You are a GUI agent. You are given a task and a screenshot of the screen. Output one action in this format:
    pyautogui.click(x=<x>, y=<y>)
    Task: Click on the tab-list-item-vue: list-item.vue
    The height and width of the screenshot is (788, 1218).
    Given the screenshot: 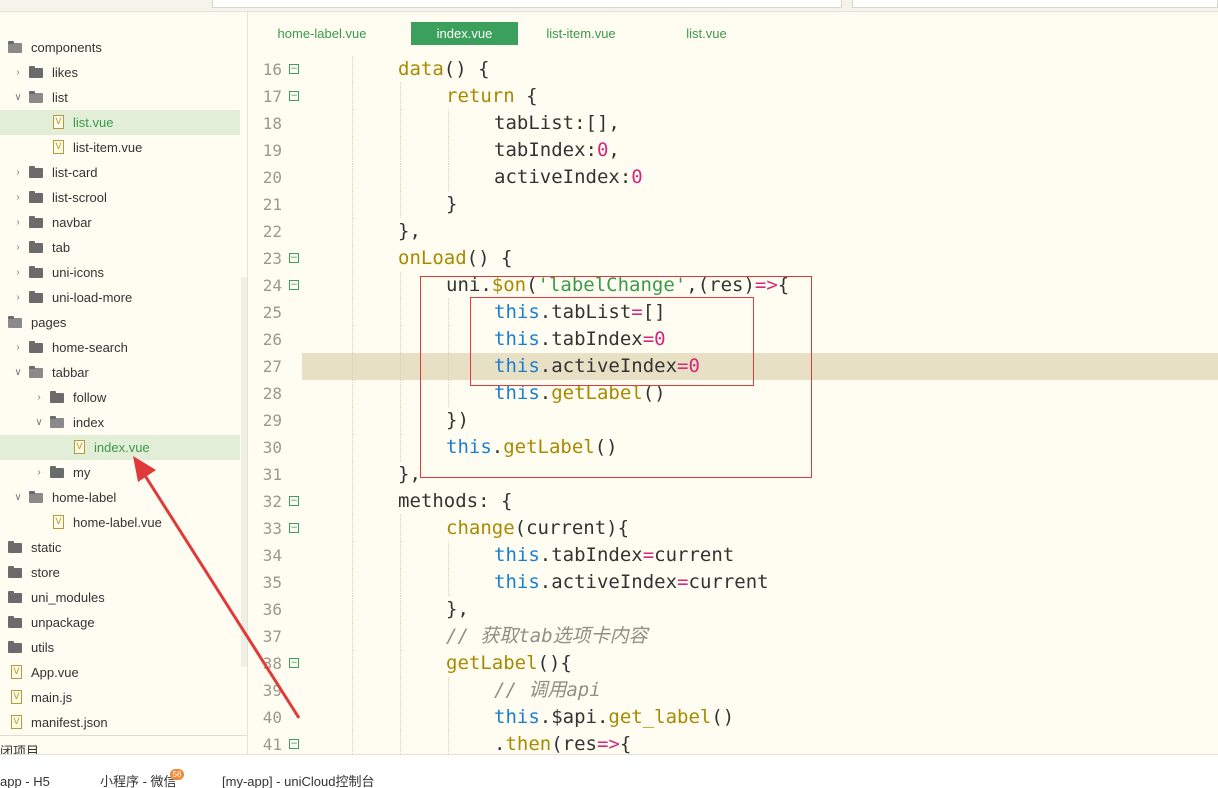 What is the action you would take?
    pyautogui.click(x=581, y=33)
    